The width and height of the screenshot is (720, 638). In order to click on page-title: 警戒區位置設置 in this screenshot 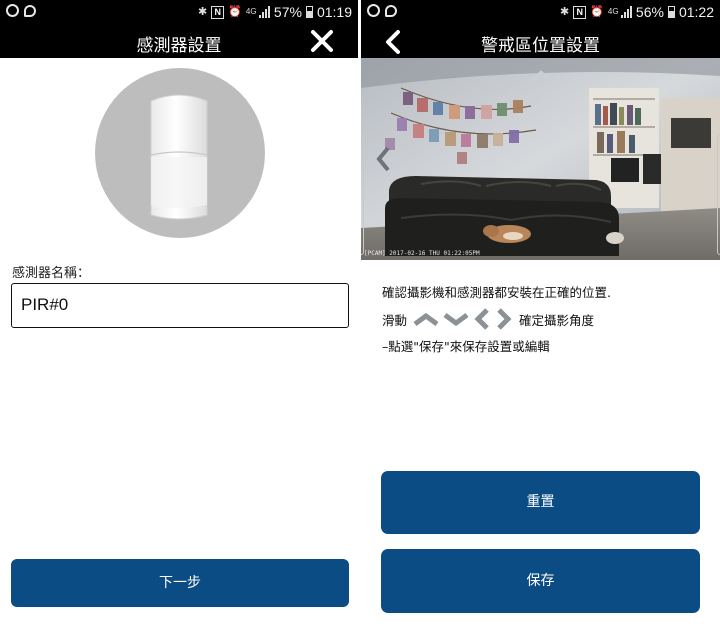, I will do `click(540, 46)`.